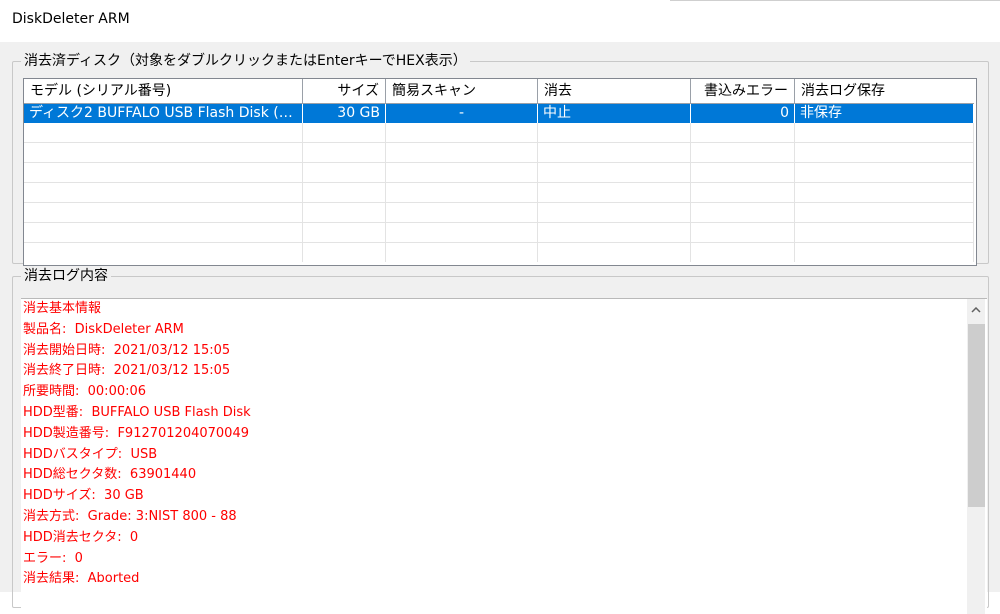  What do you see at coordinates (62, 308) in the screenshot?
I see `log-line: 消去基本情報` at bounding box center [62, 308].